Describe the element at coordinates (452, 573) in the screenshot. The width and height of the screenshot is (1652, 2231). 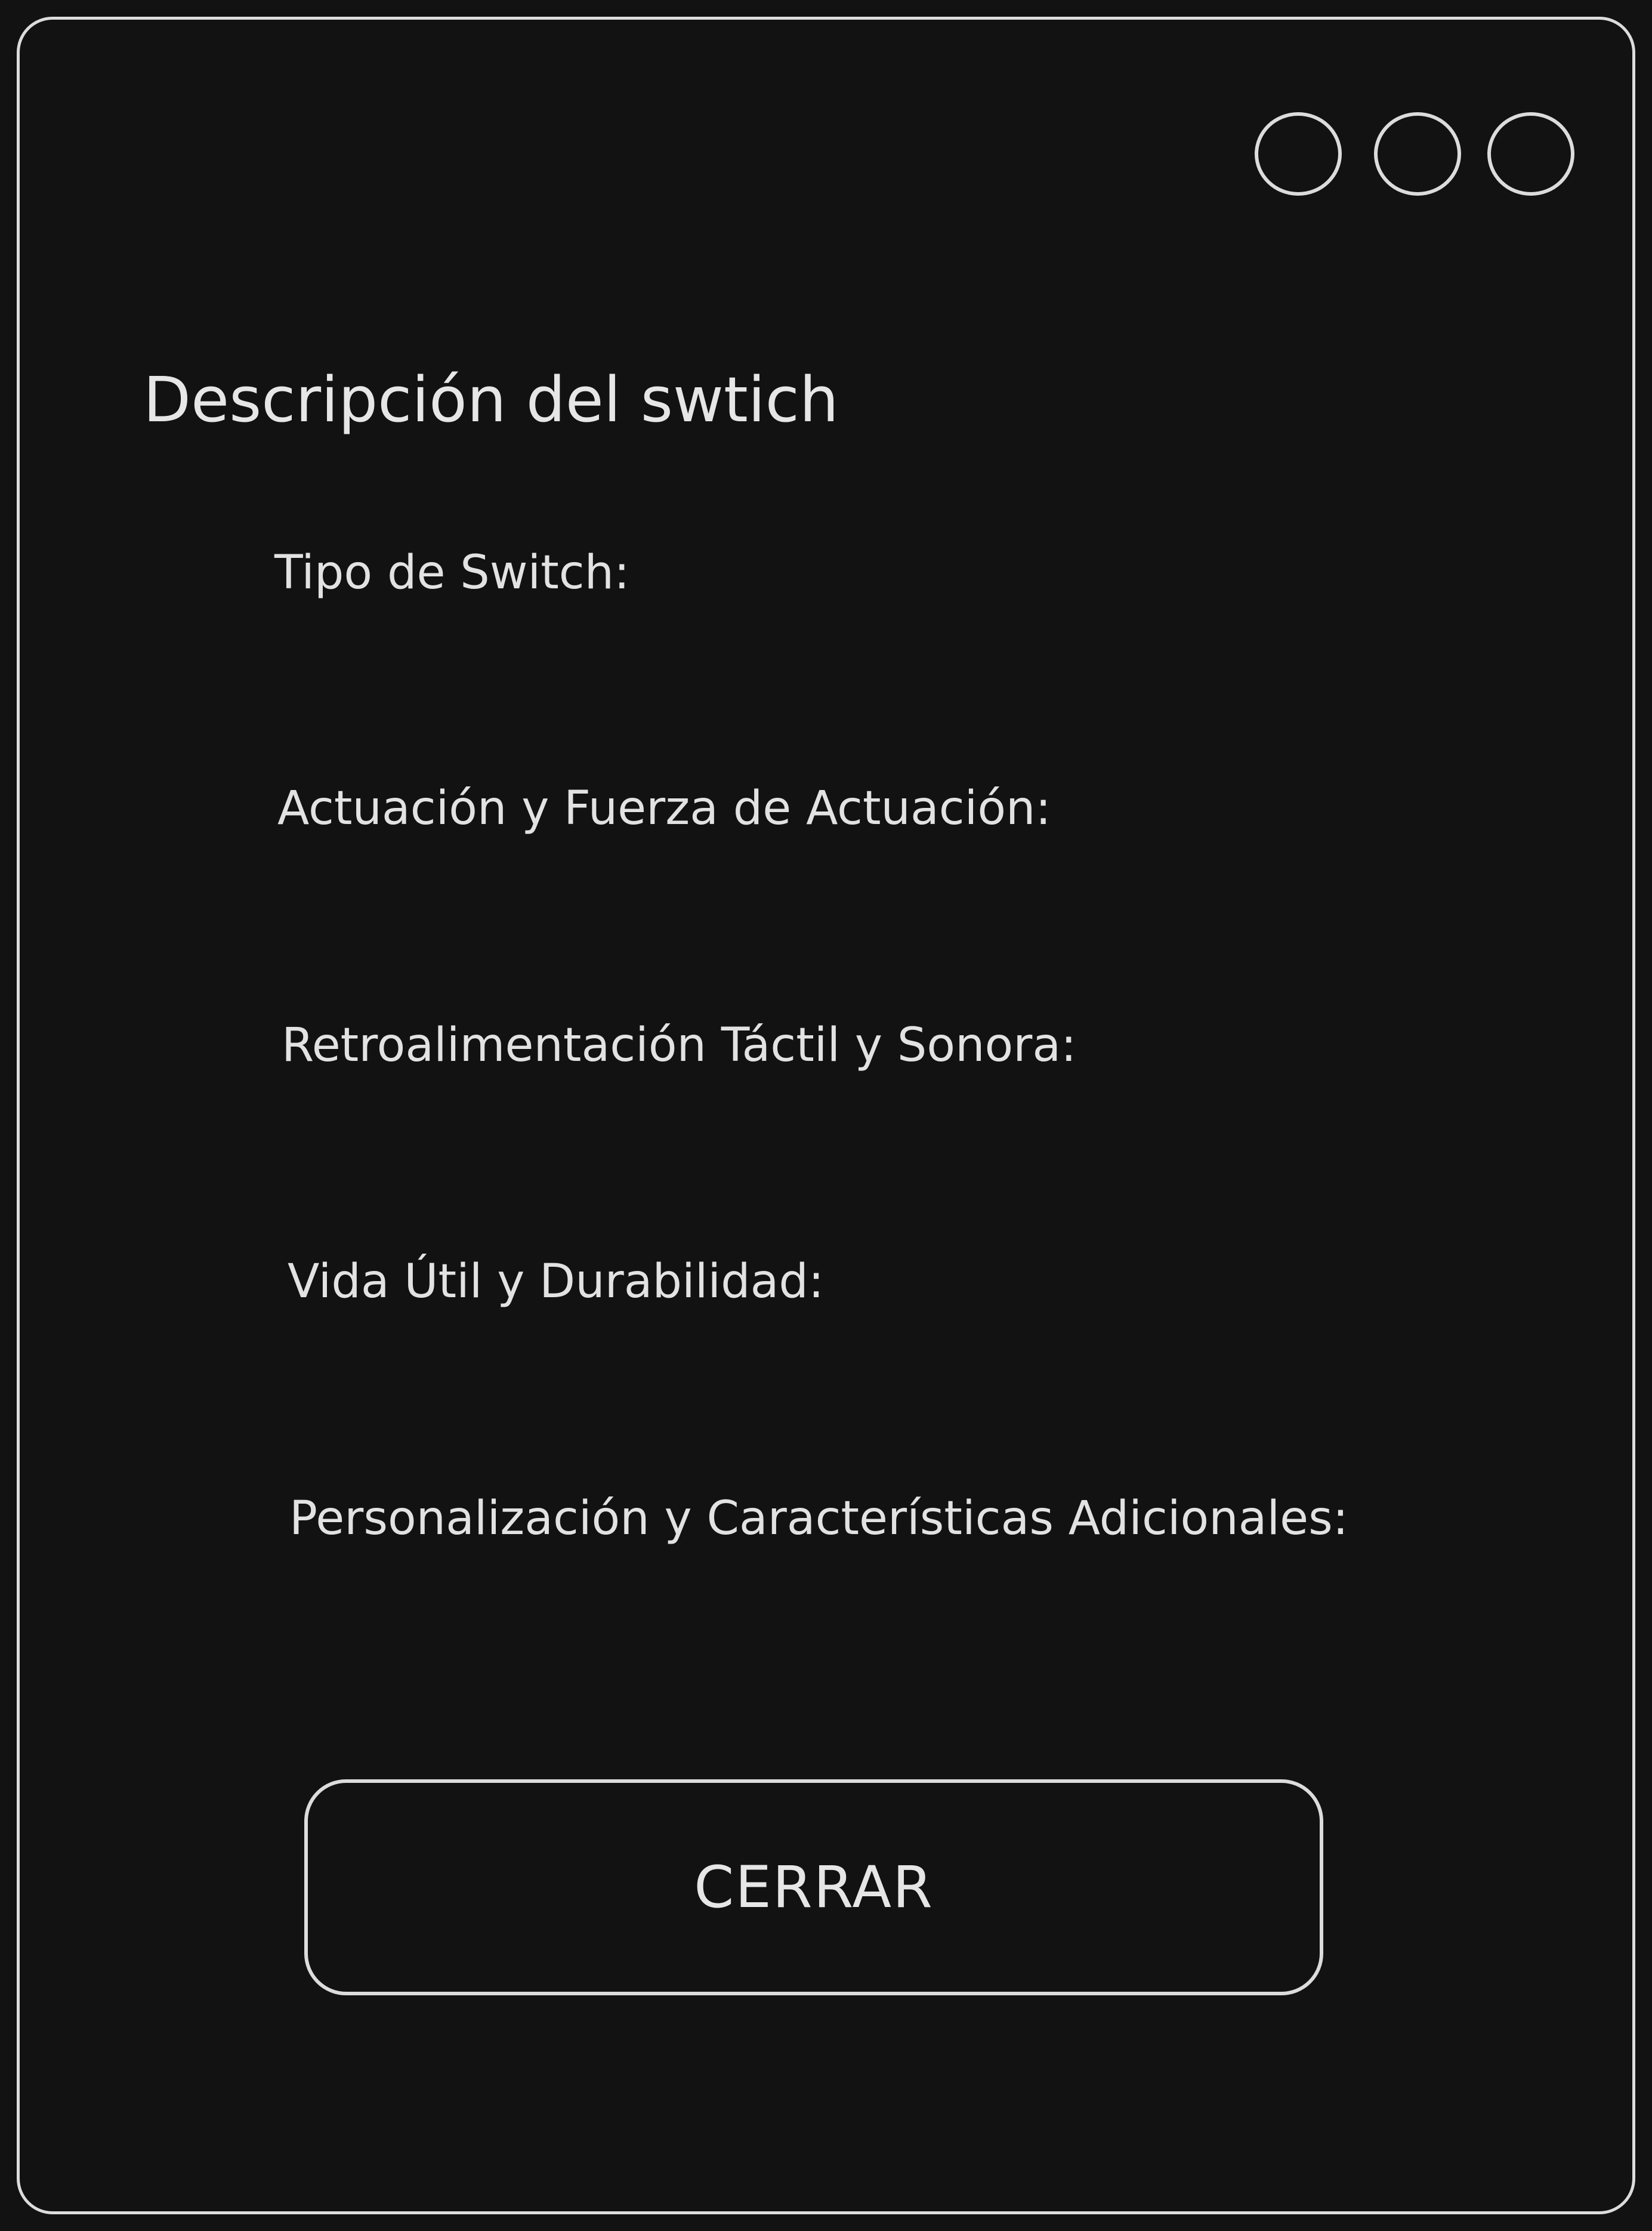
I see `field-label-switch-type: Tipo de Switch:` at that location.